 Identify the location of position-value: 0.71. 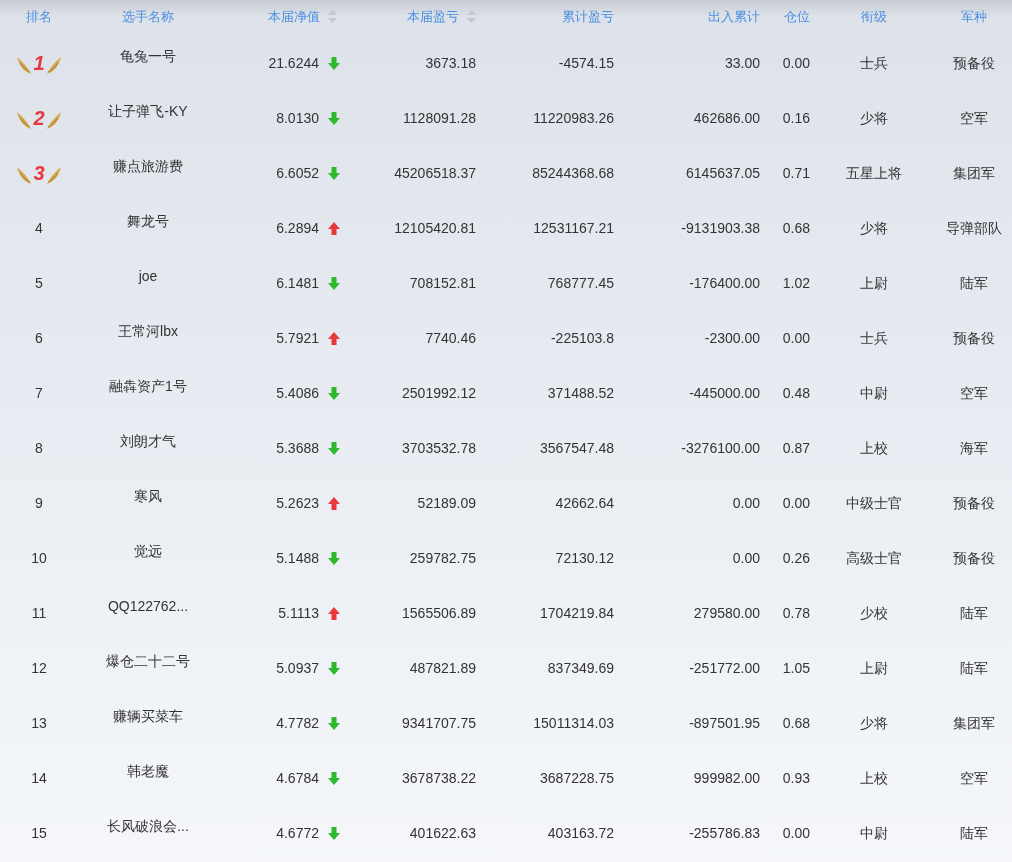
(796, 173).